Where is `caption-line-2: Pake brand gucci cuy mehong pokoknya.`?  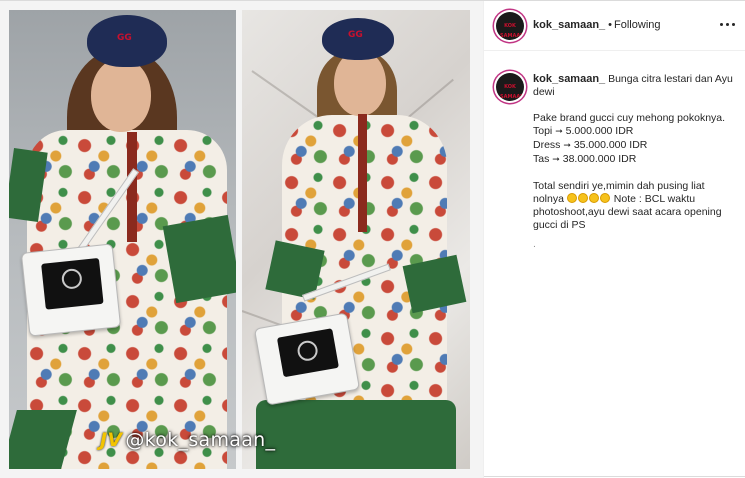 caption-line-2: Pake brand gucci cuy mehong pokoknya. is located at coordinates (629, 118).